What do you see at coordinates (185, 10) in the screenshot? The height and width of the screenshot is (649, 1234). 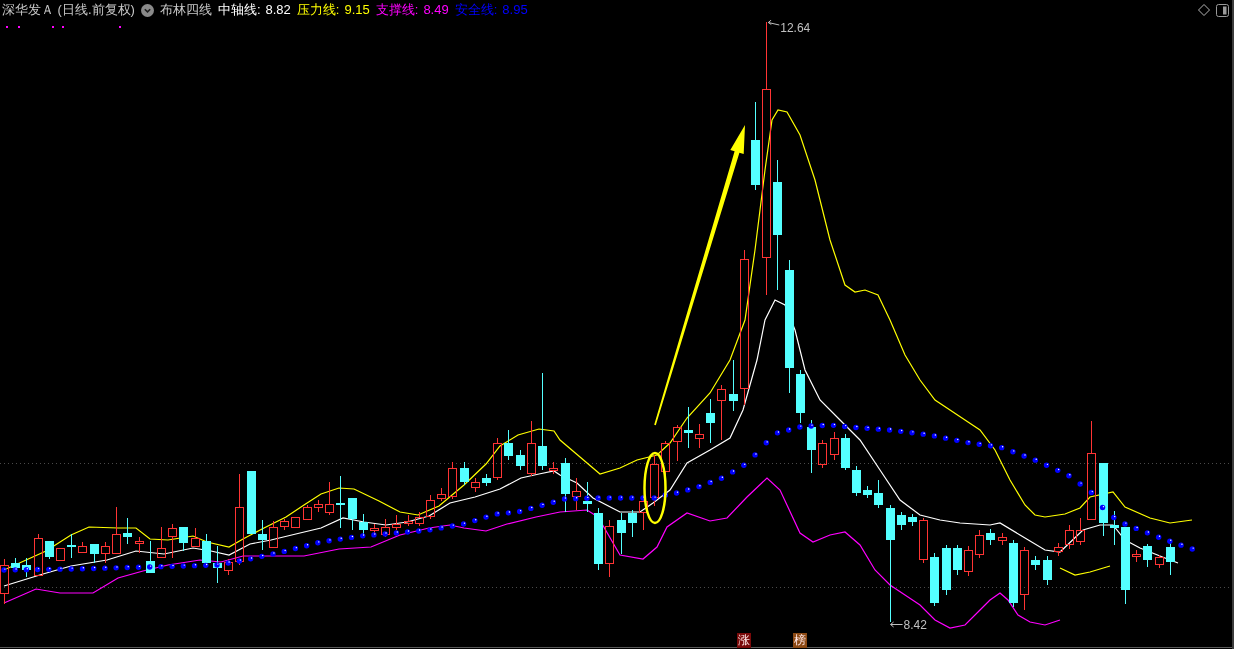 I see `indicator-name: 布林四线` at bounding box center [185, 10].